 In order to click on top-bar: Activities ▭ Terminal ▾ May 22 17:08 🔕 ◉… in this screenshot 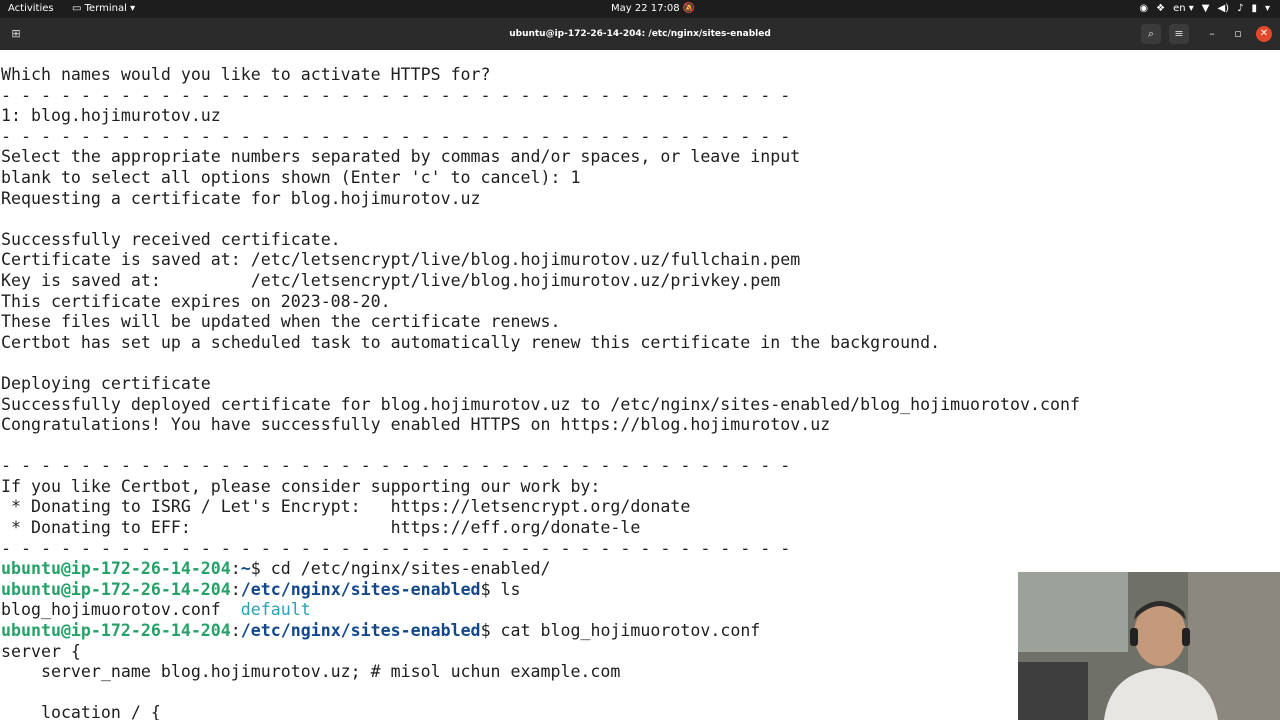, I will do `click(640, 9)`.